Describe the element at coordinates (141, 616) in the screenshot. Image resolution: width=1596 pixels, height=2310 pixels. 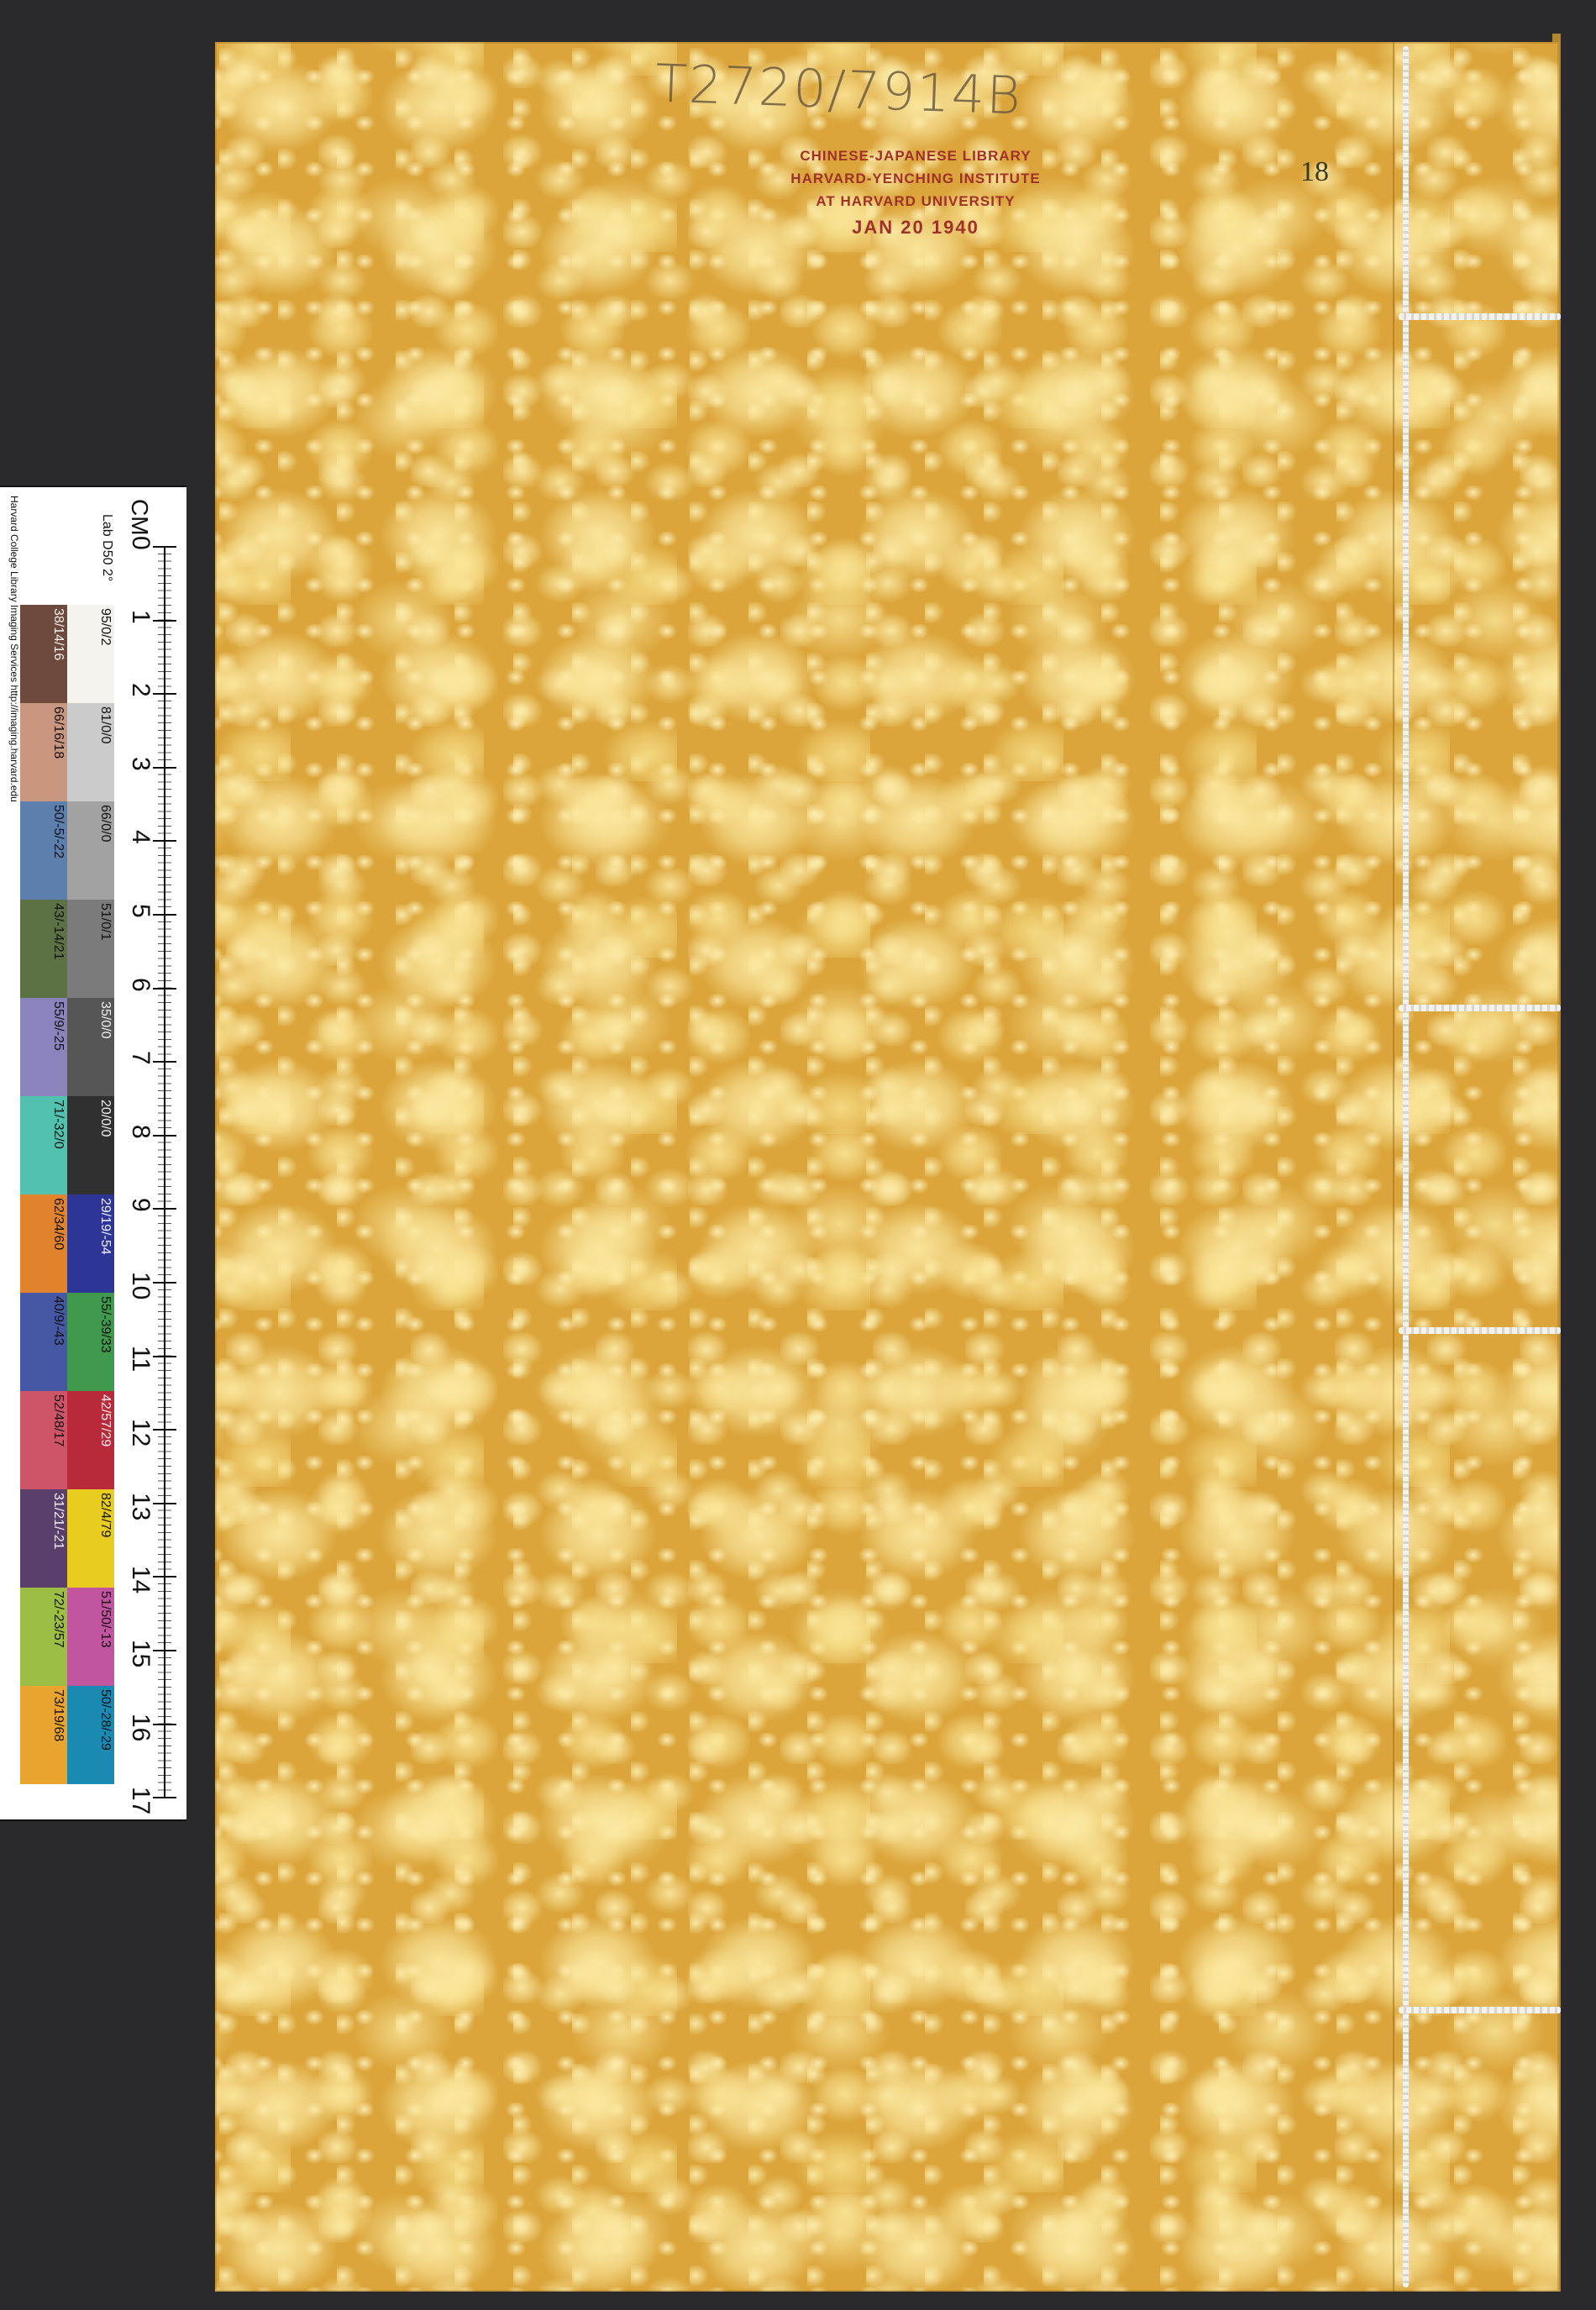
I see `ruler-number: 1` at that location.